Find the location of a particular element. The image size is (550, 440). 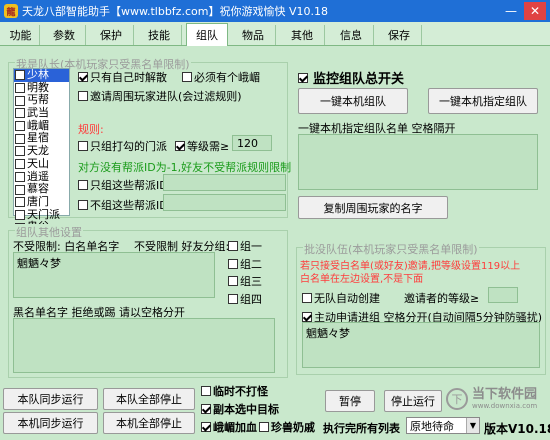

tab-save: 保存 is located at coordinates (399, 35).